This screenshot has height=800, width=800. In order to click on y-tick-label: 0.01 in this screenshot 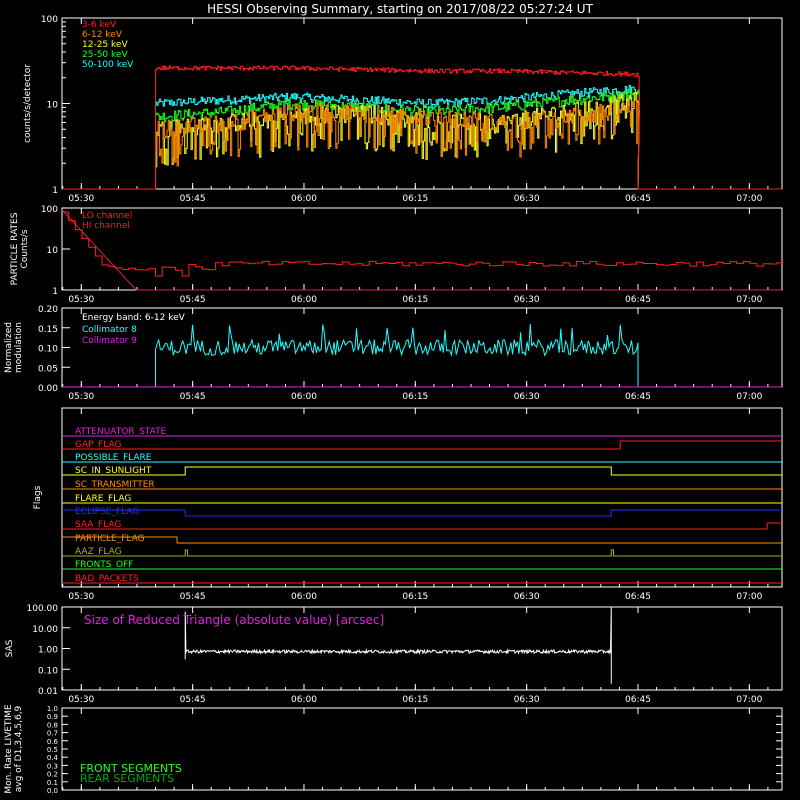, I will do `click(48, 692)`.